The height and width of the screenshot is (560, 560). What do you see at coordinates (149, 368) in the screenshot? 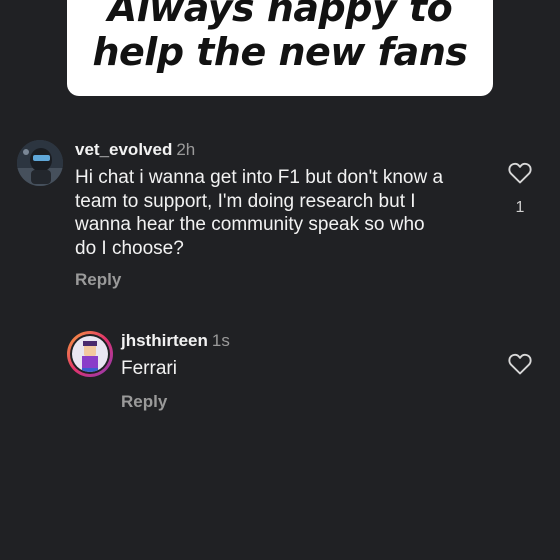
I see `comment-text: Ferrari` at bounding box center [149, 368].